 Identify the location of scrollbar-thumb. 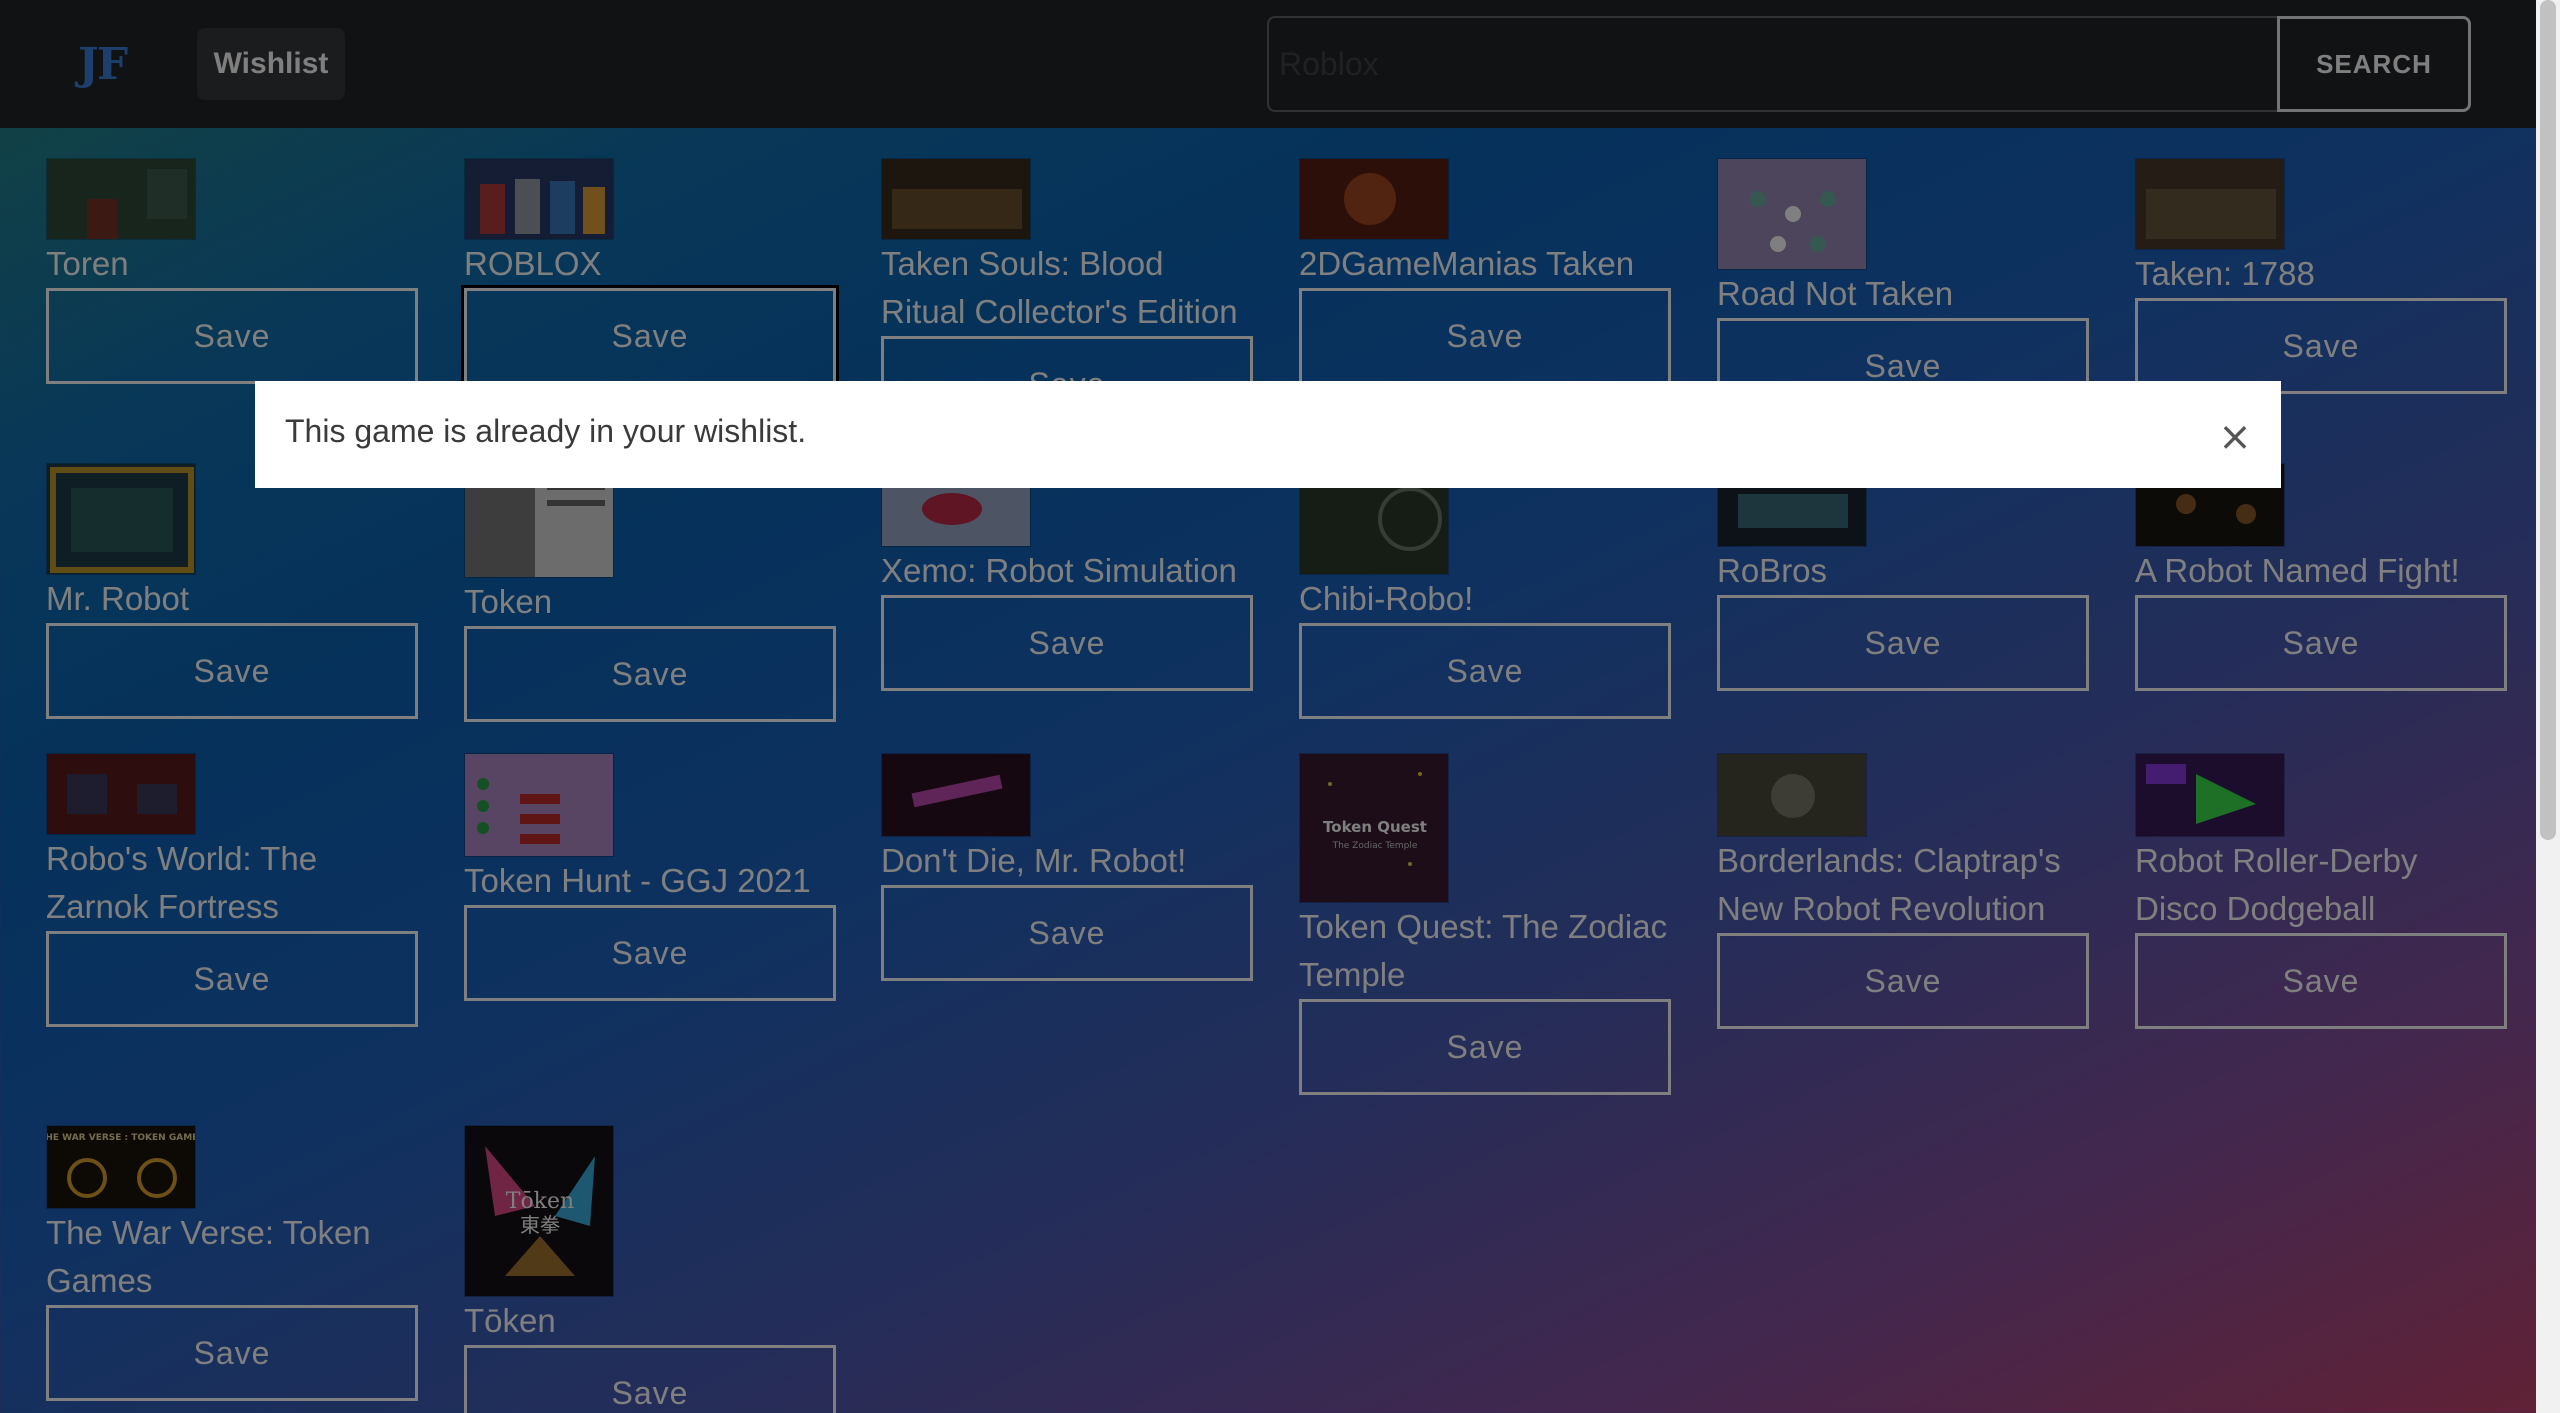
(2548, 420).